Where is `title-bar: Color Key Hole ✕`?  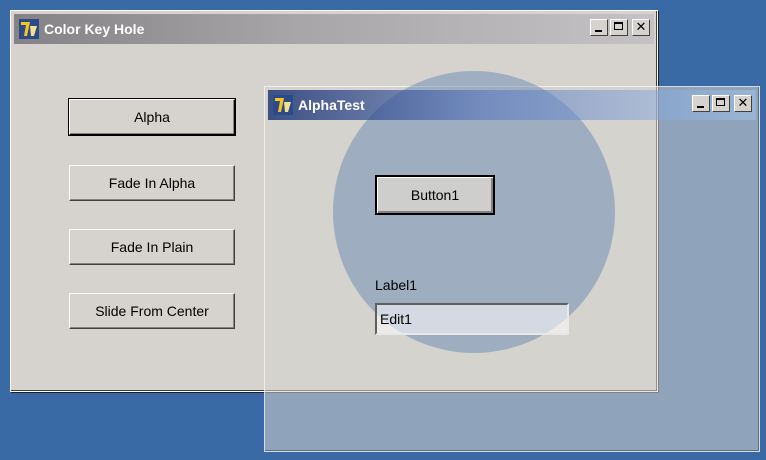
title-bar: Color Key Hole ✕ is located at coordinates (334, 29).